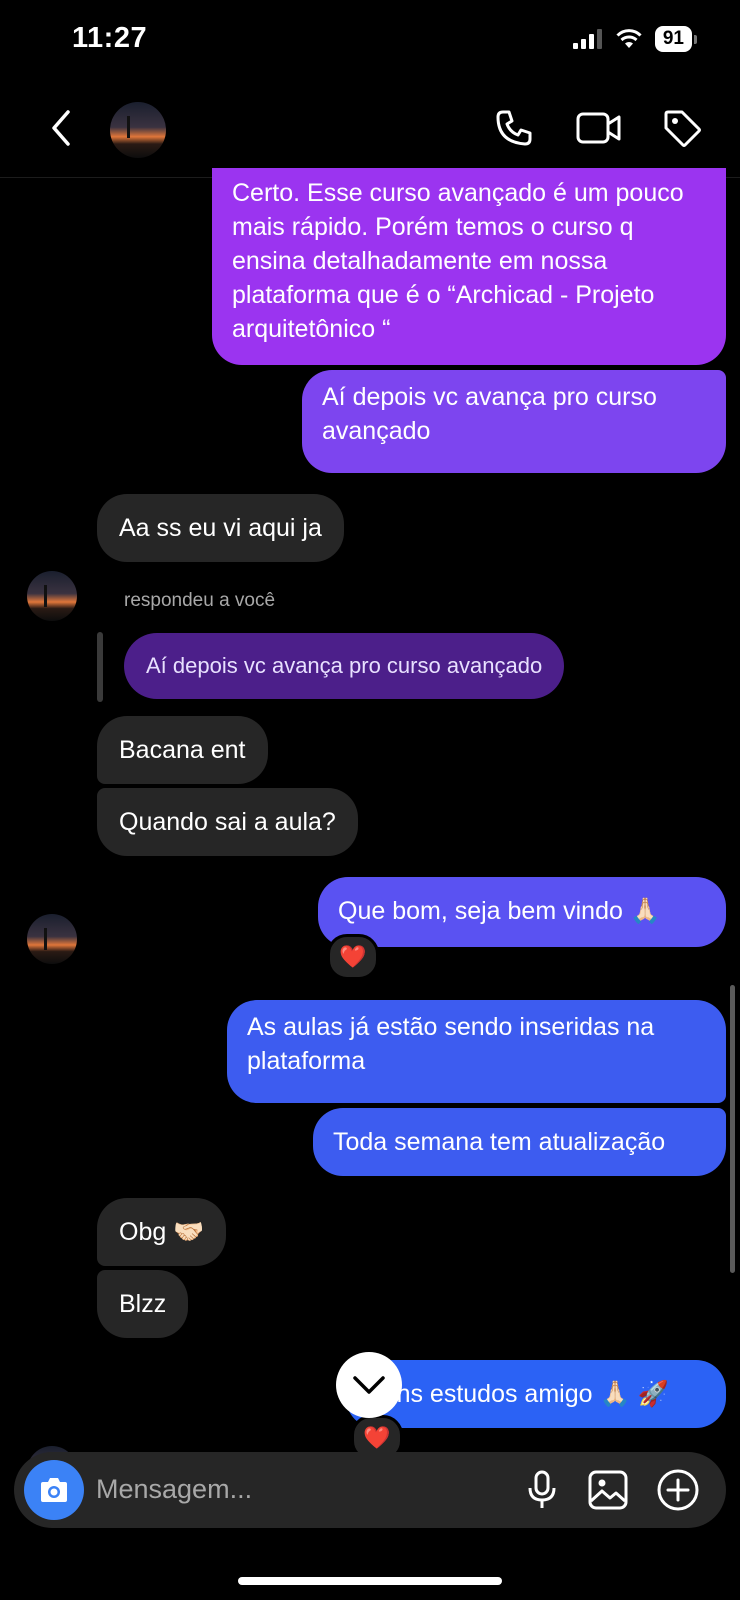  What do you see at coordinates (629, 38) in the screenshot?
I see `wifi-icon` at bounding box center [629, 38].